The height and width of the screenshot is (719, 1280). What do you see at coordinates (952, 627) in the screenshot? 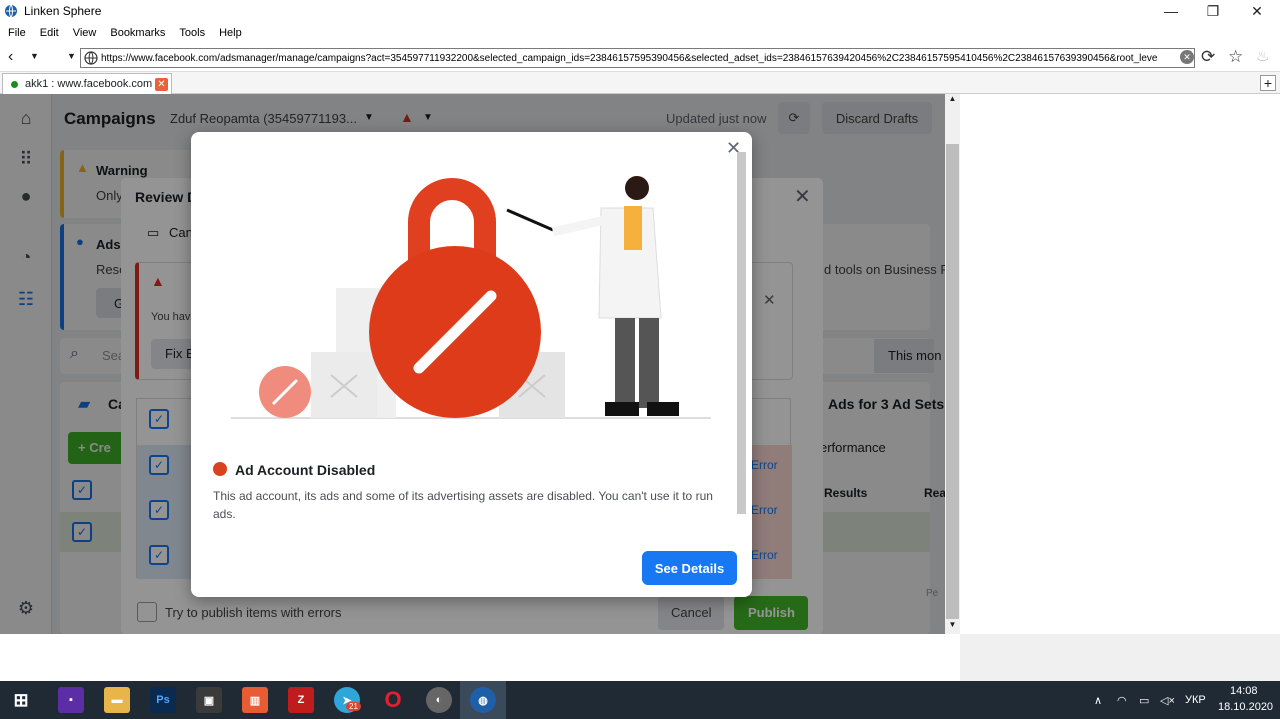
I see `scroll-down-icon: ▼` at bounding box center [952, 627].